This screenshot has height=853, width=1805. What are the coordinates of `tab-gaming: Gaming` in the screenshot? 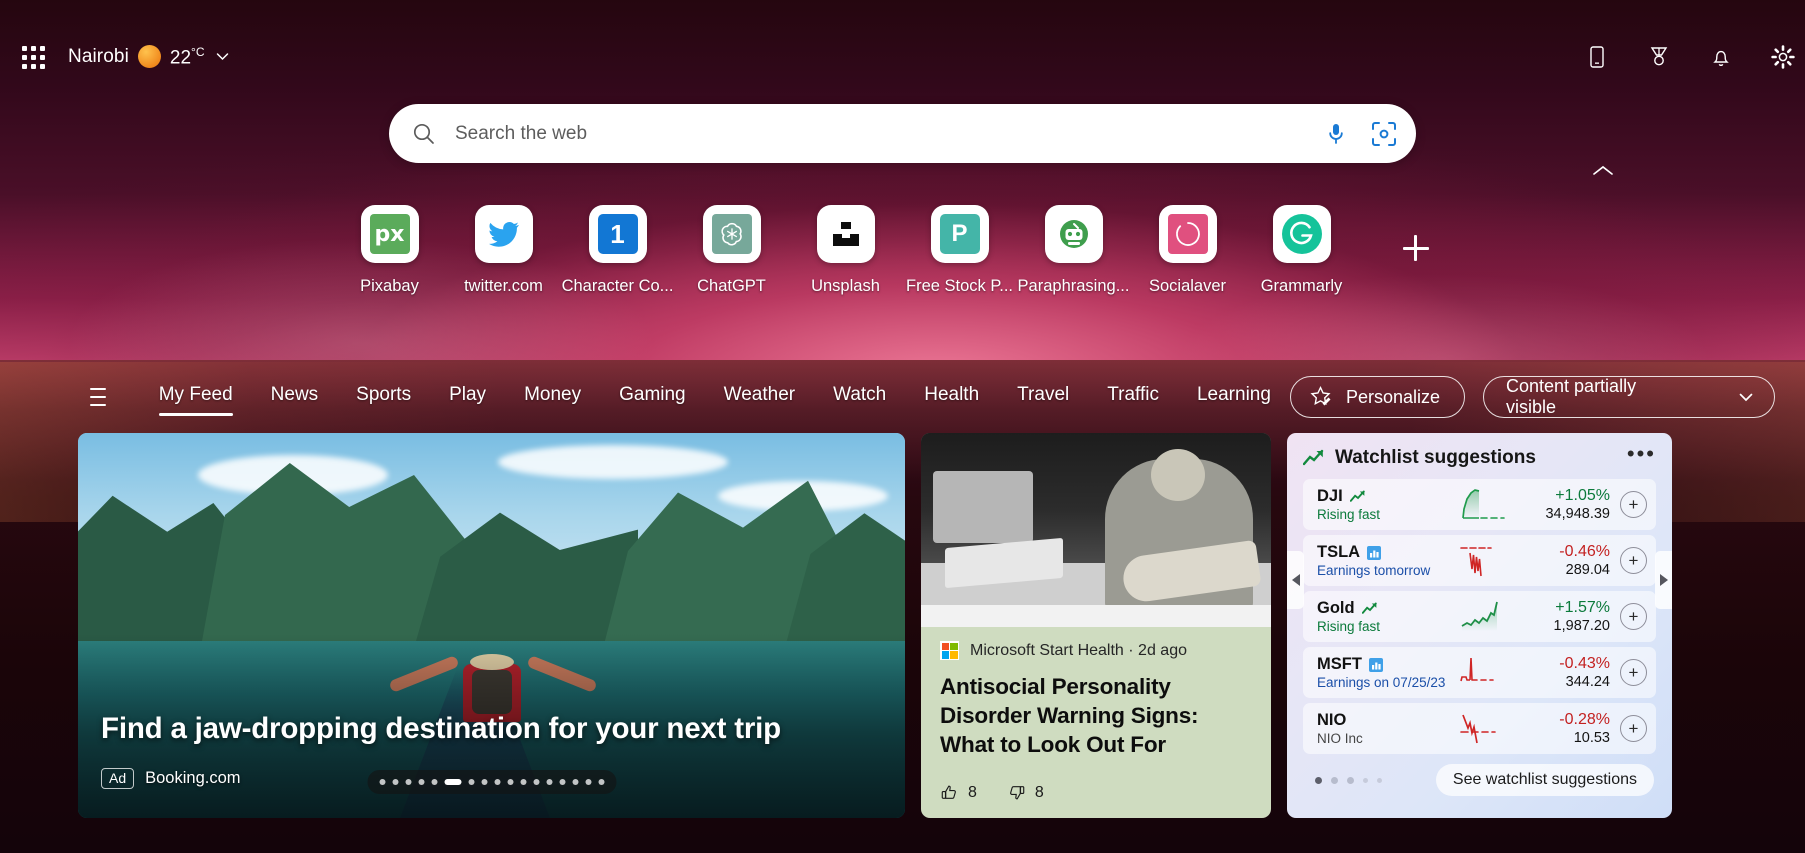 It's located at (652, 397).